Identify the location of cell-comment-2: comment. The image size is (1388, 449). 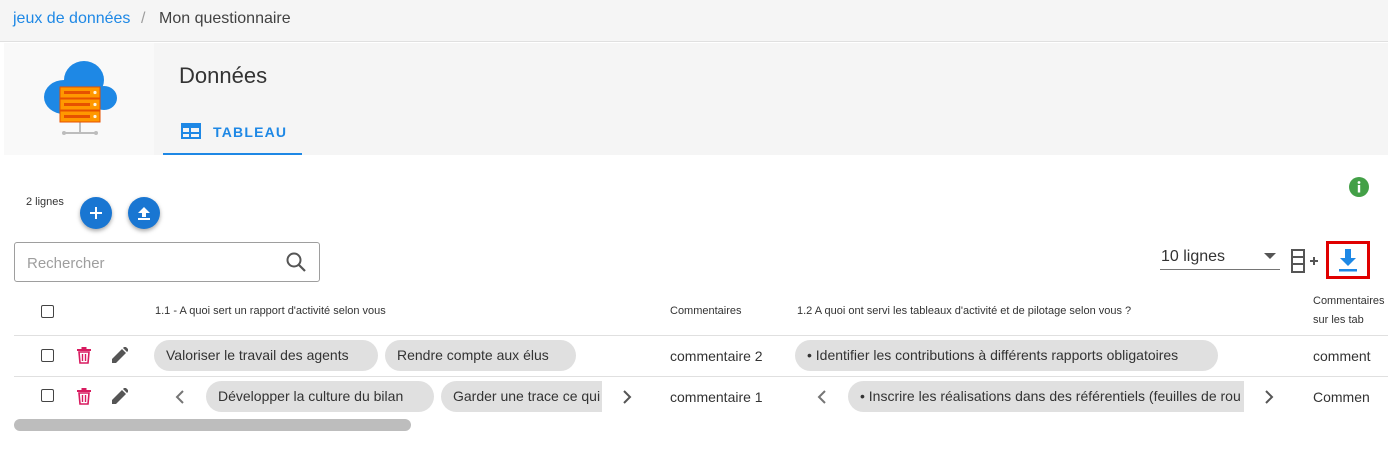
(1342, 356).